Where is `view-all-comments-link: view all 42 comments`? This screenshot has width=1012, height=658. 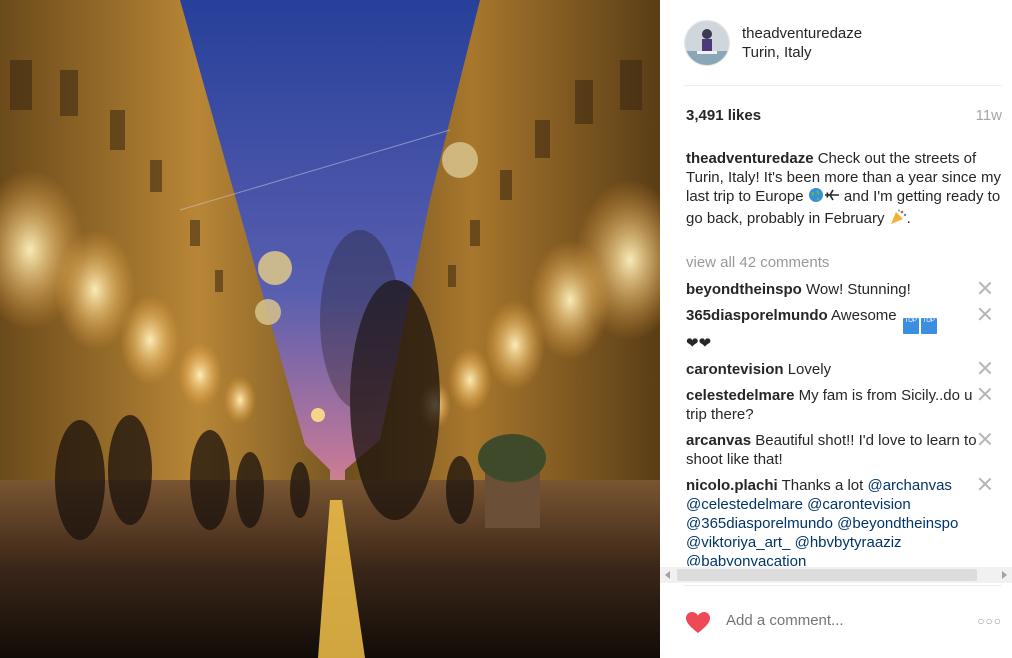
view-all-comments-link: view all 42 comments is located at coordinates (757, 262).